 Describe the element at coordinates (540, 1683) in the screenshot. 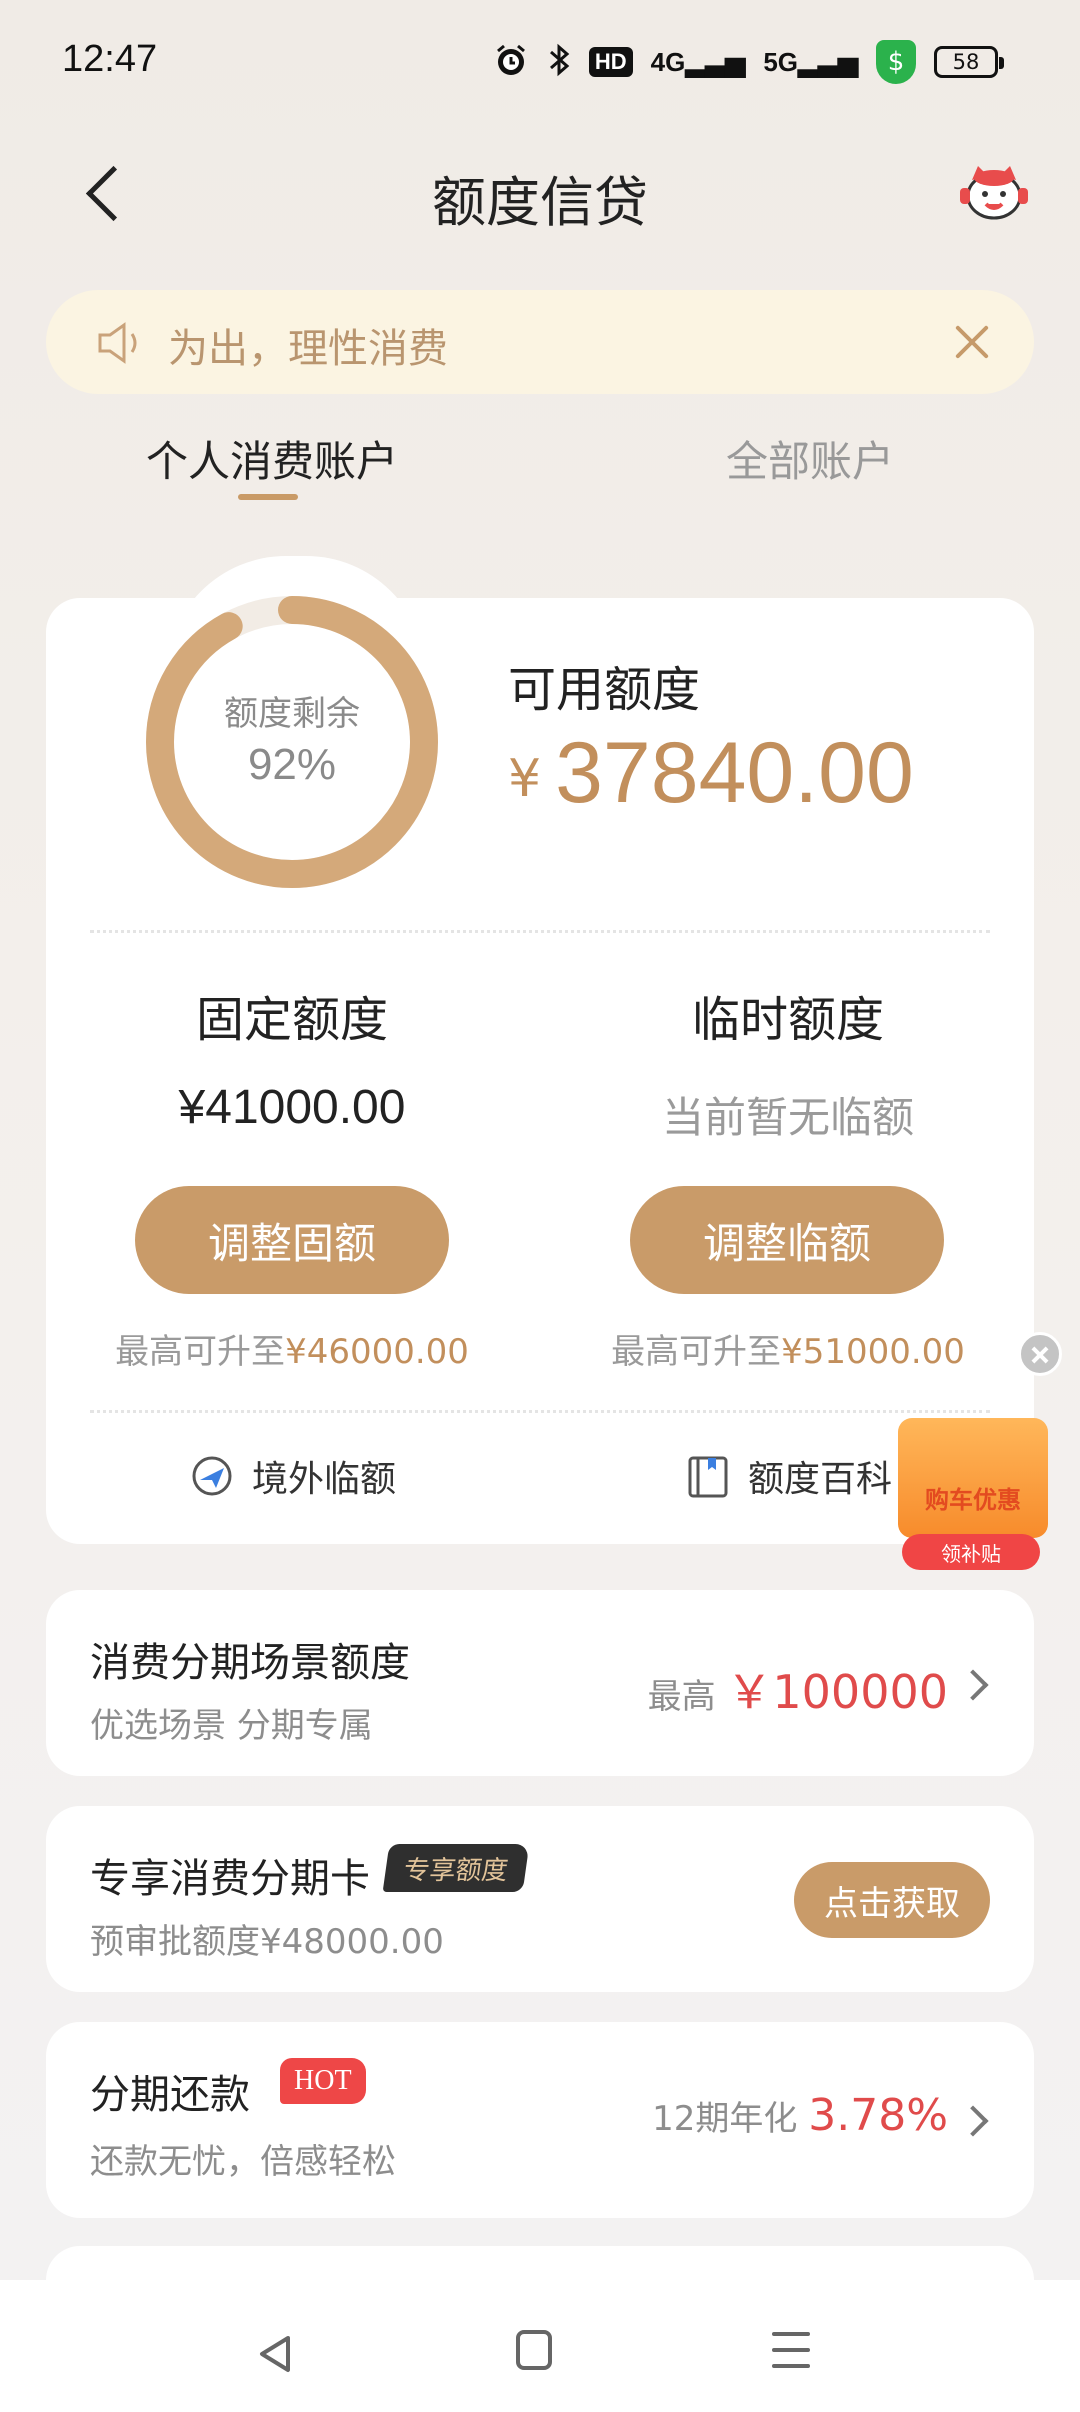

I see `installment-scene-card: 消费分期场景额度 优选场景 分期专属 最高 ￥100000` at that location.